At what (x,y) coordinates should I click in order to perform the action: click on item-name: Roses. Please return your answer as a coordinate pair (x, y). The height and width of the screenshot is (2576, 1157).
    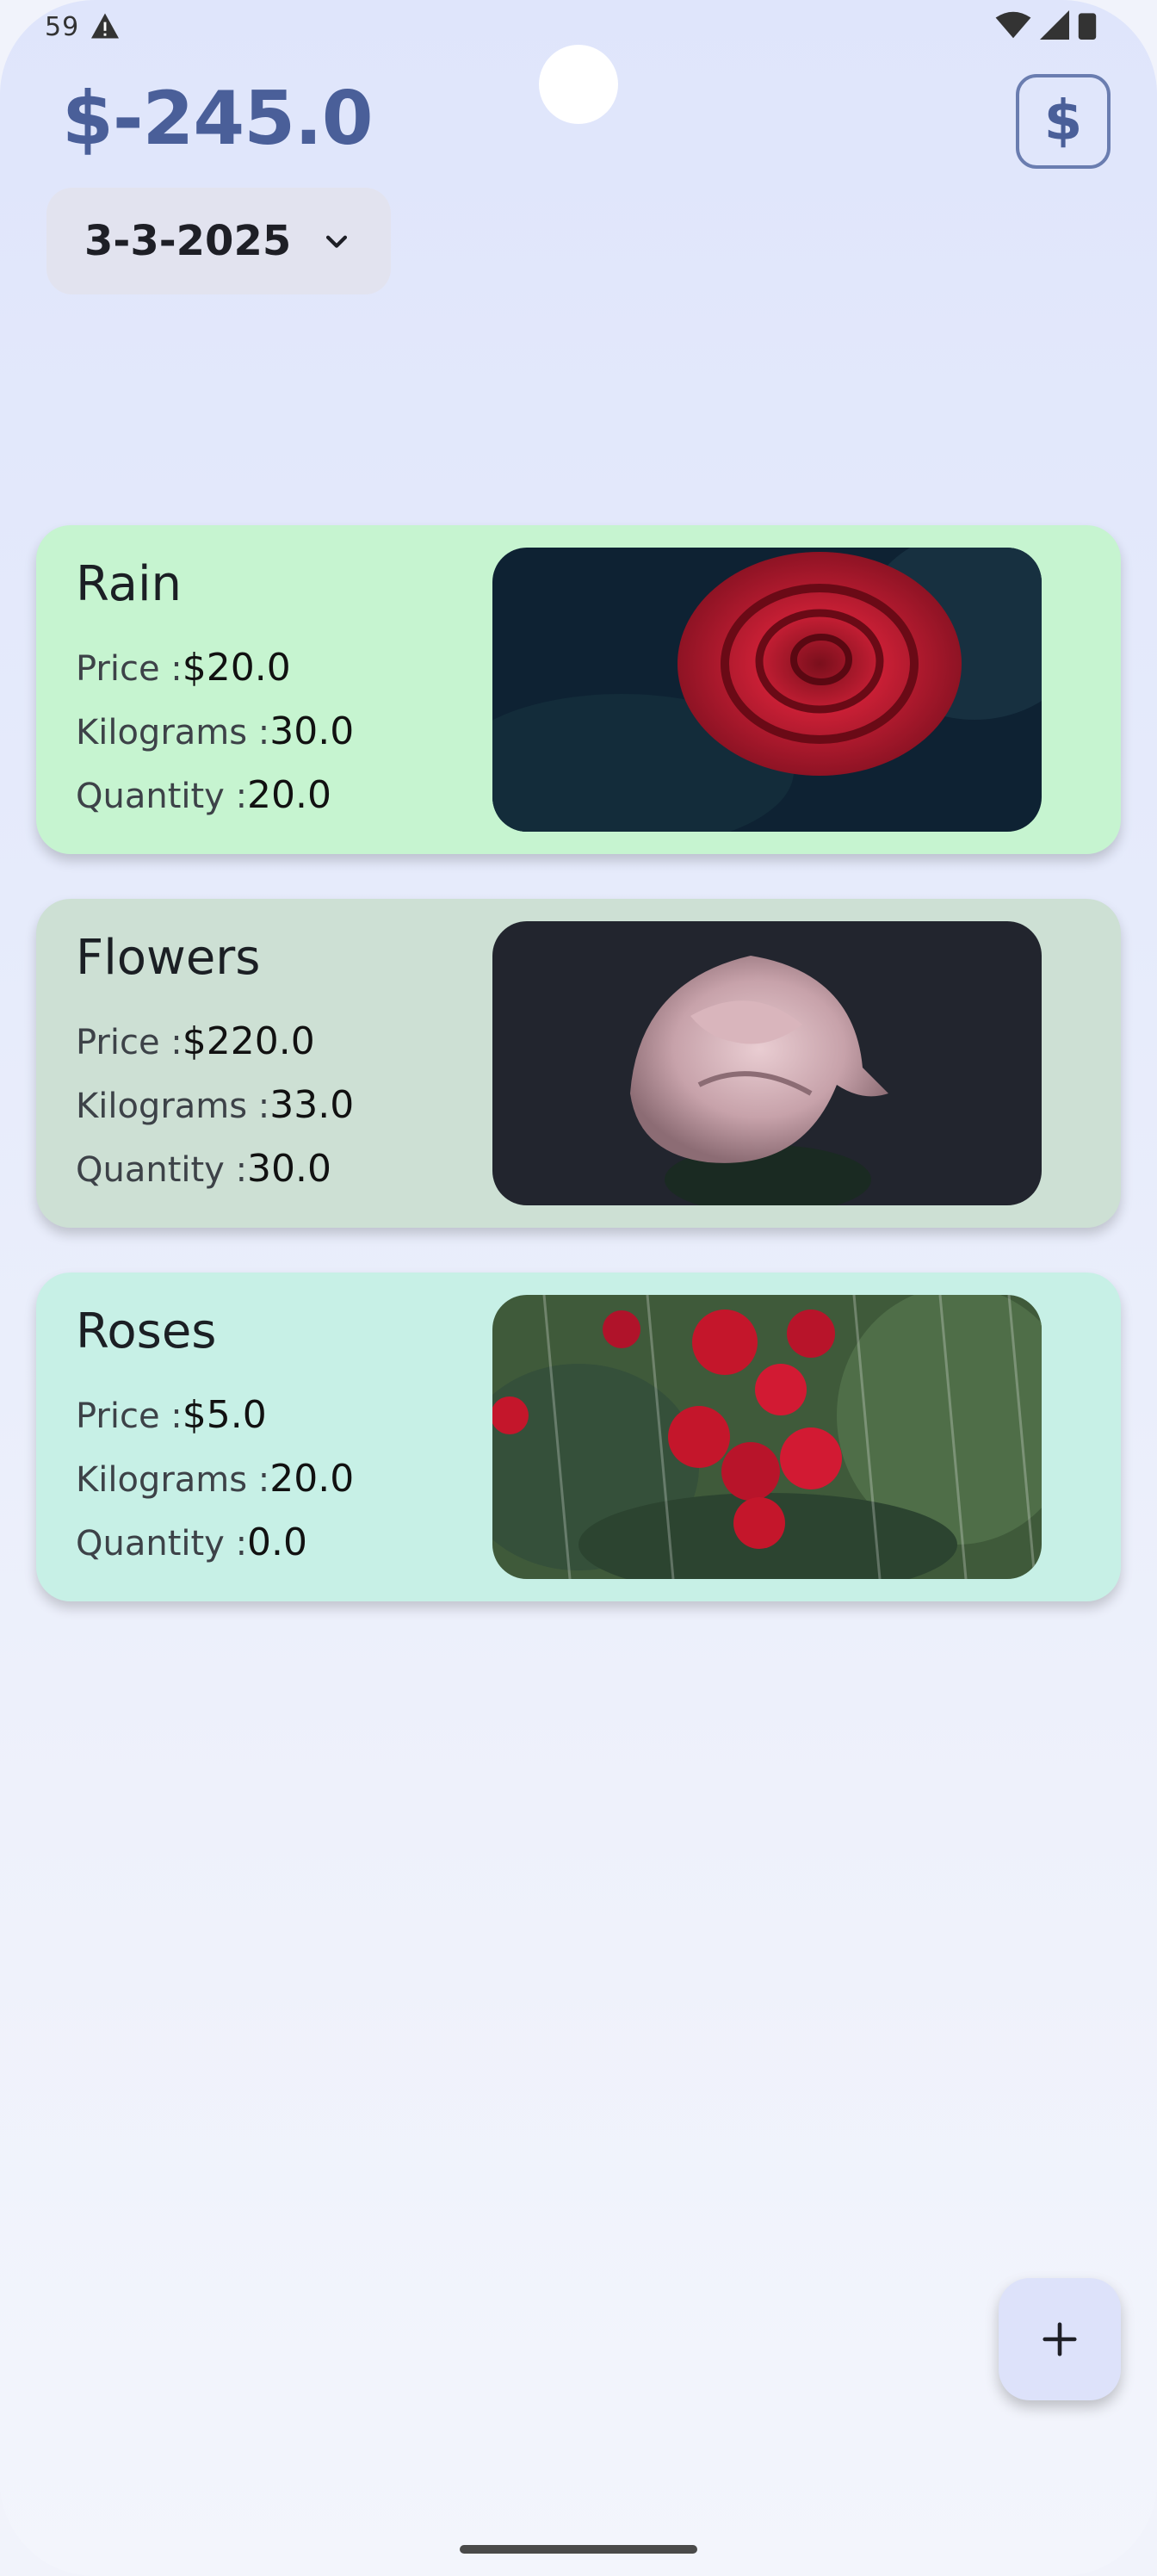
    Looking at the image, I should click on (146, 1331).